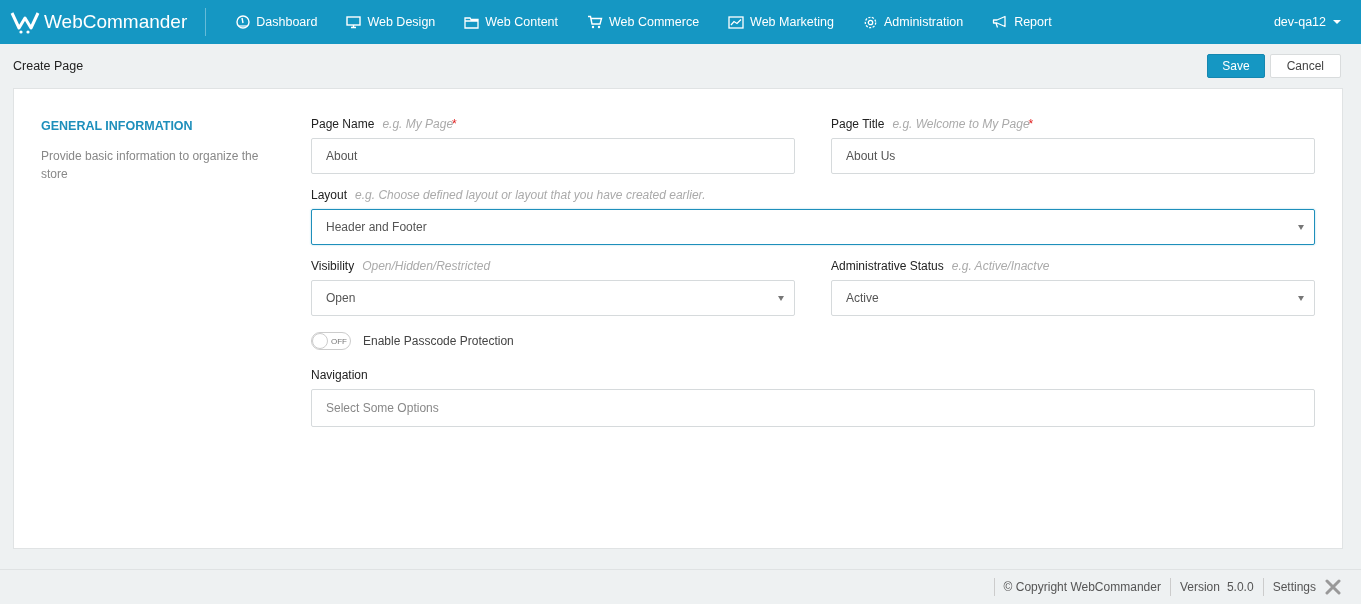 The height and width of the screenshot is (604, 1361). I want to click on nav-item: Dashboard, so click(277, 22).